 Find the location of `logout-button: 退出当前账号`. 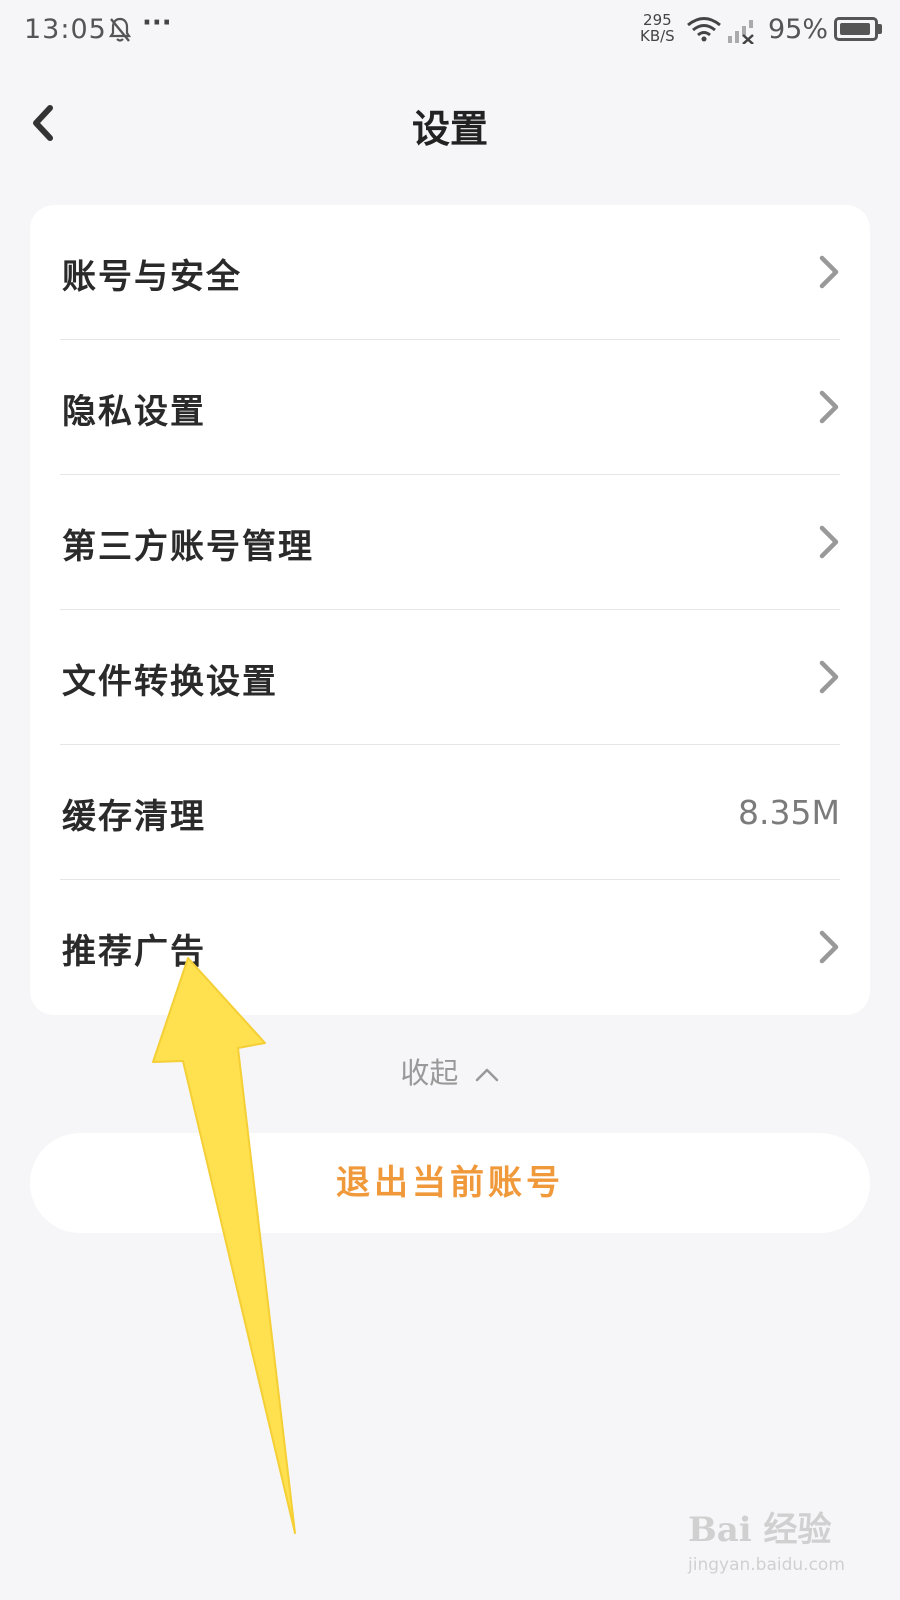

logout-button: 退出当前账号 is located at coordinates (450, 1183).